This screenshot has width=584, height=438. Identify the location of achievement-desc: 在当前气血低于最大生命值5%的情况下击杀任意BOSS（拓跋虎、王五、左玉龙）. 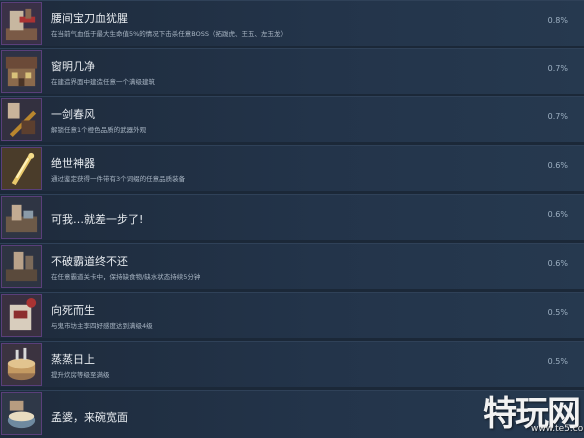
(169, 34).